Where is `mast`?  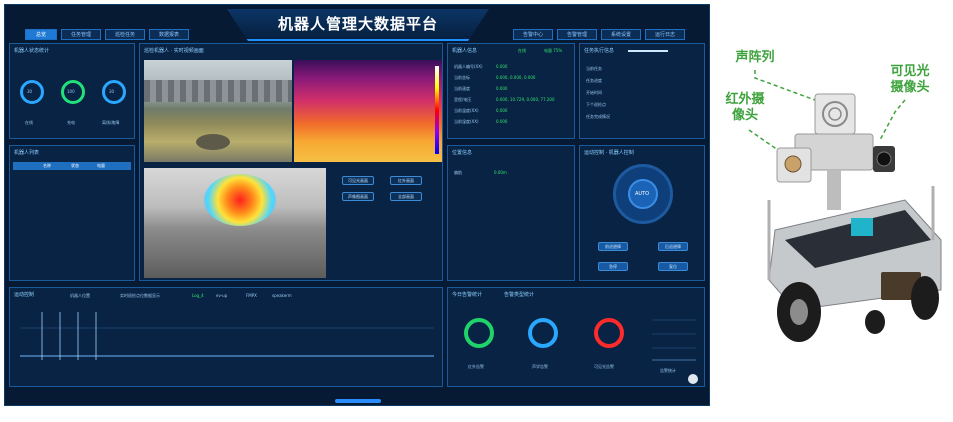
mast is located at coordinates (834, 190).